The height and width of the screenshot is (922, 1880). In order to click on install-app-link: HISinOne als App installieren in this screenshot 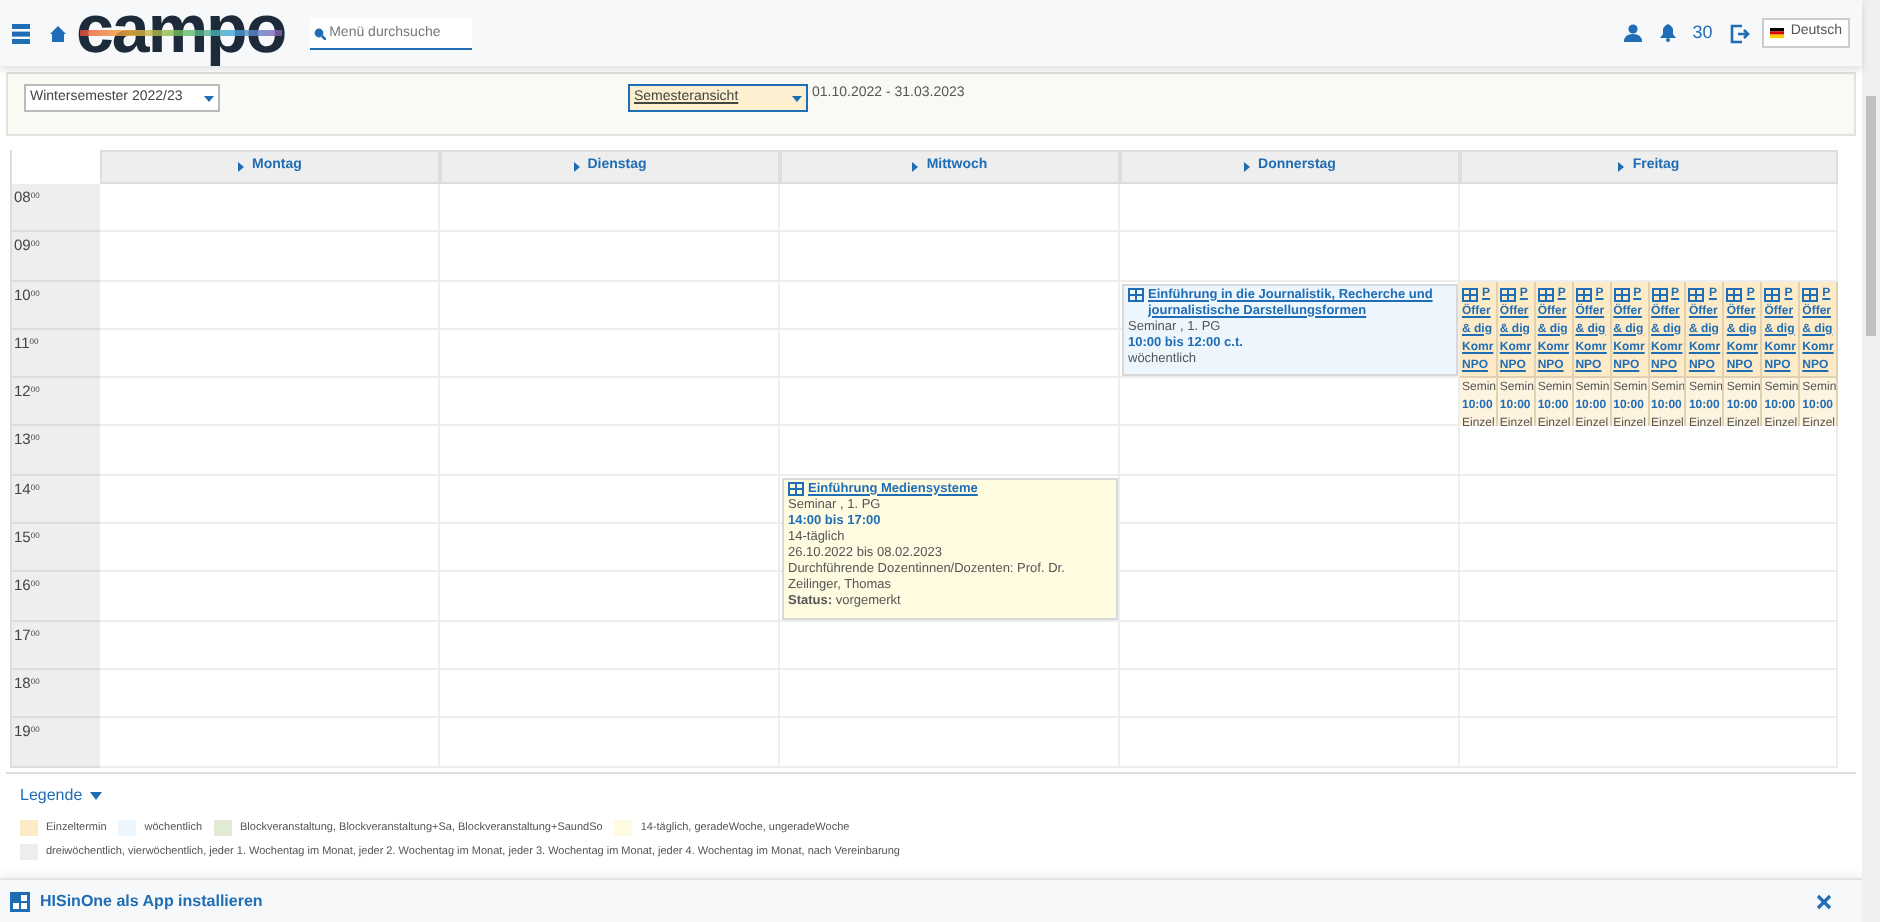, I will do `click(151, 901)`.